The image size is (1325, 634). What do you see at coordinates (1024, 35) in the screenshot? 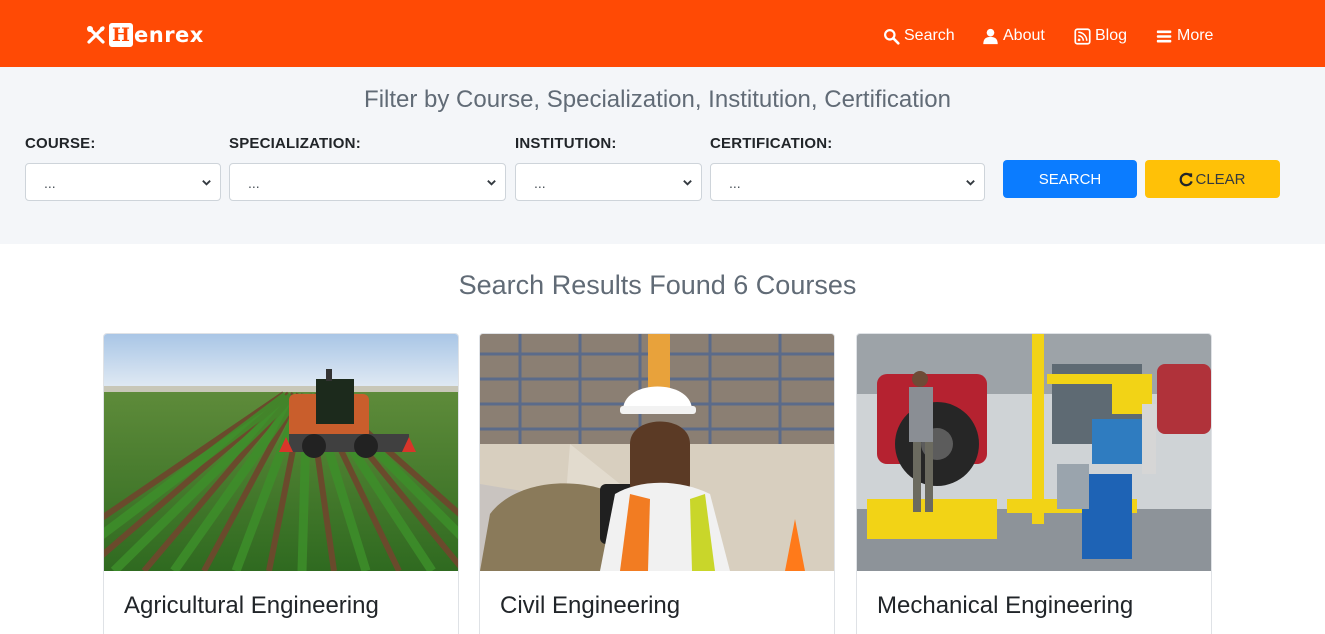
I see `nav-about-label: About` at bounding box center [1024, 35].